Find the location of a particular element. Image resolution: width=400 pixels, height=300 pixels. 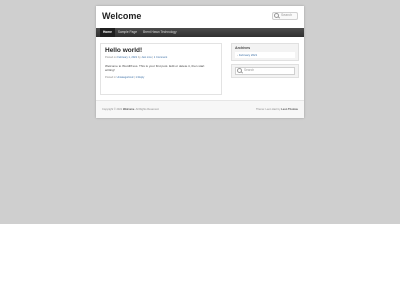

main-navigation: Home Sample Page Brent Hawn Technology is located at coordinates (200, 32).